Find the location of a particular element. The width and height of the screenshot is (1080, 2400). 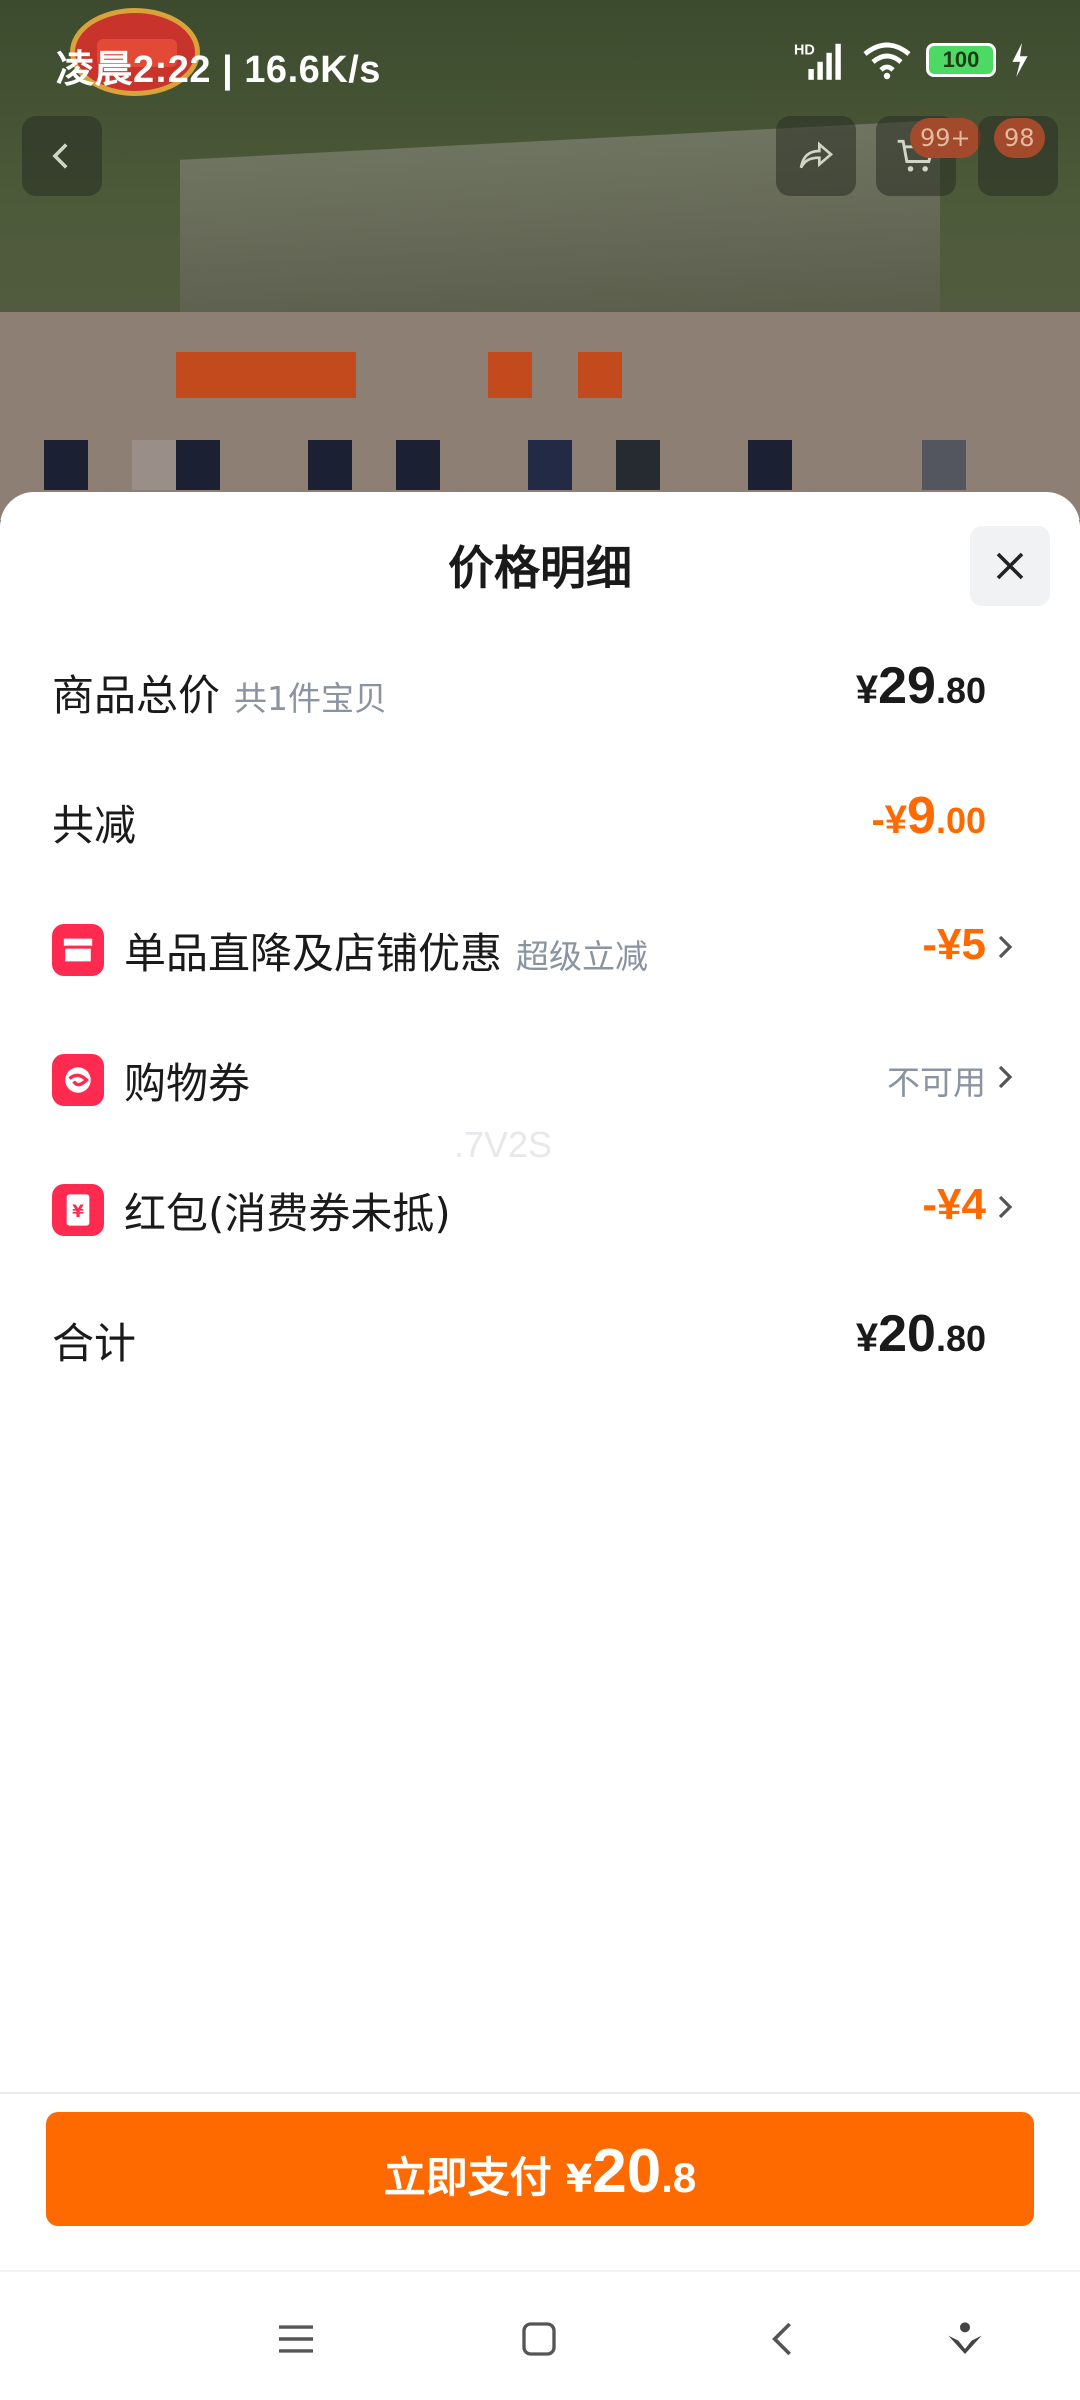

system-navigation-bar is located at coordinates (540, 2335).